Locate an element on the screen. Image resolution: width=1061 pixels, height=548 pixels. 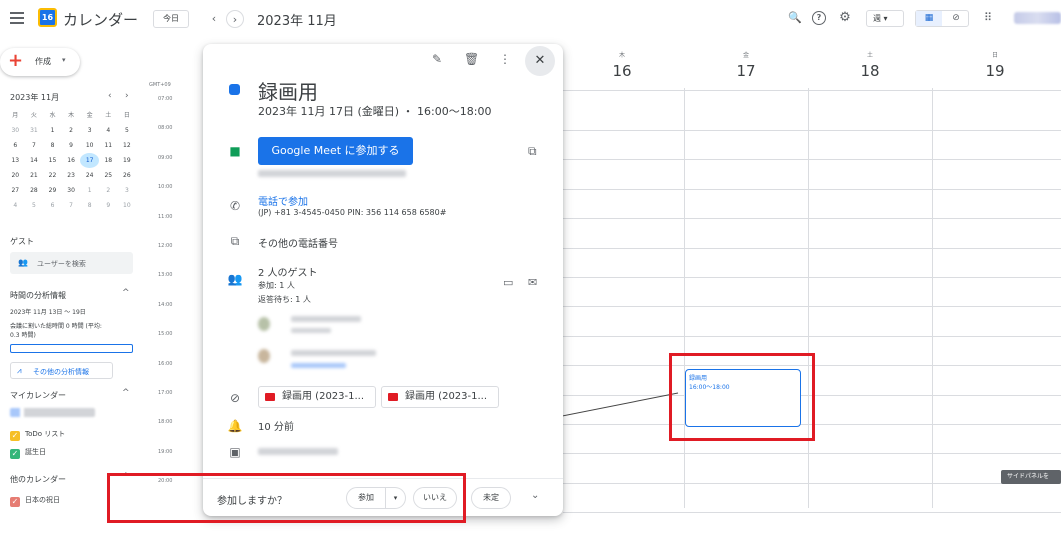
guests-icon: 👥 is located at coordinates (235, 279).